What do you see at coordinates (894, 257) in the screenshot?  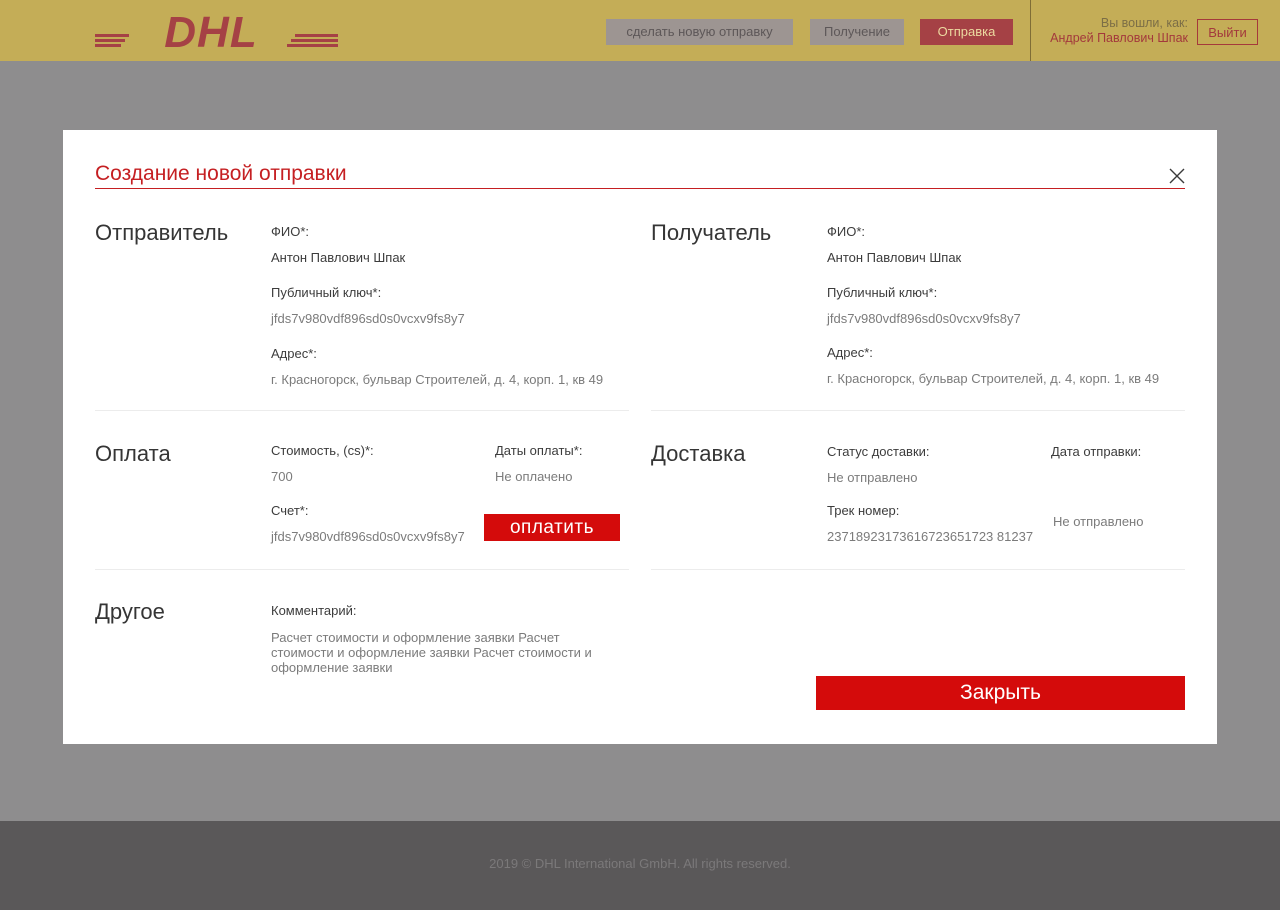 I see `recipient-name: Антон Павлович Шпак` at bounding box center [894, 257].